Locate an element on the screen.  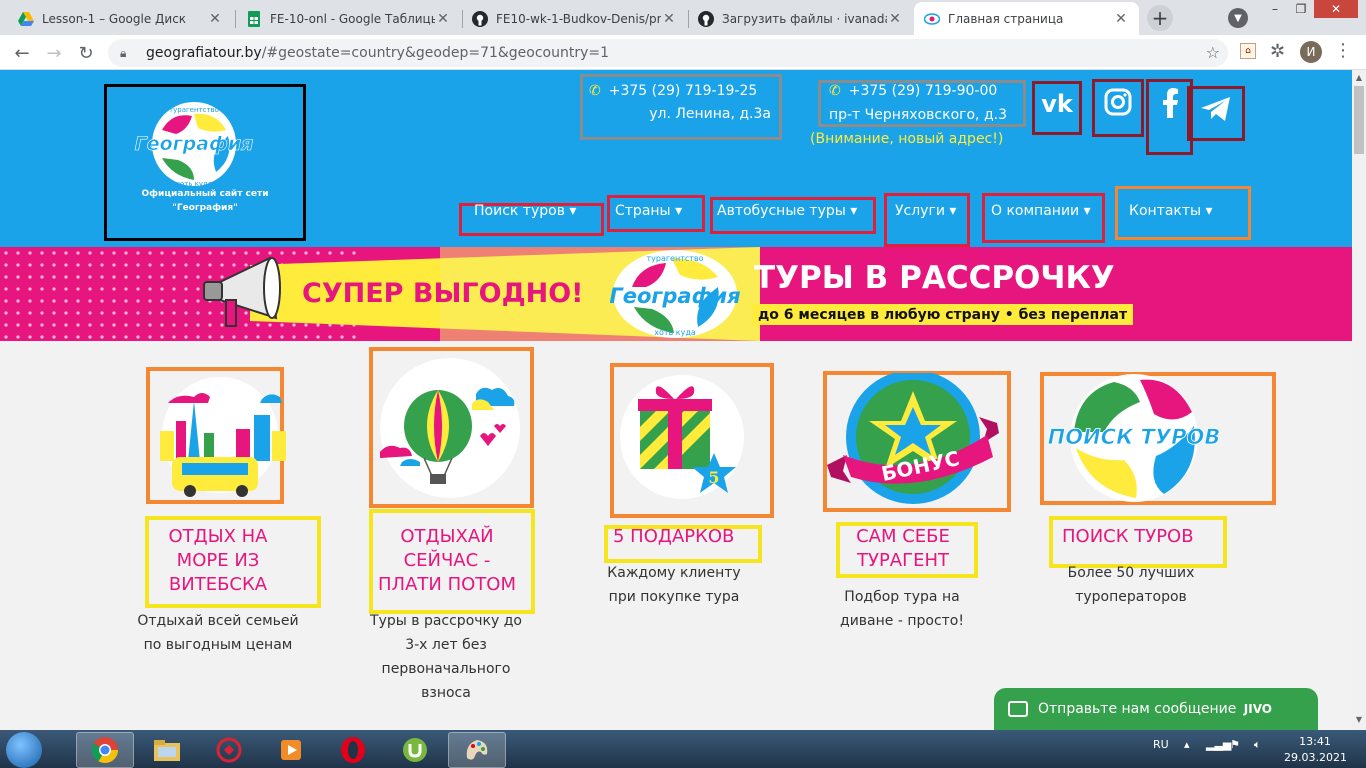
feature-title: 5 ПОДАРКОВ is located at coordinates (673, 537).